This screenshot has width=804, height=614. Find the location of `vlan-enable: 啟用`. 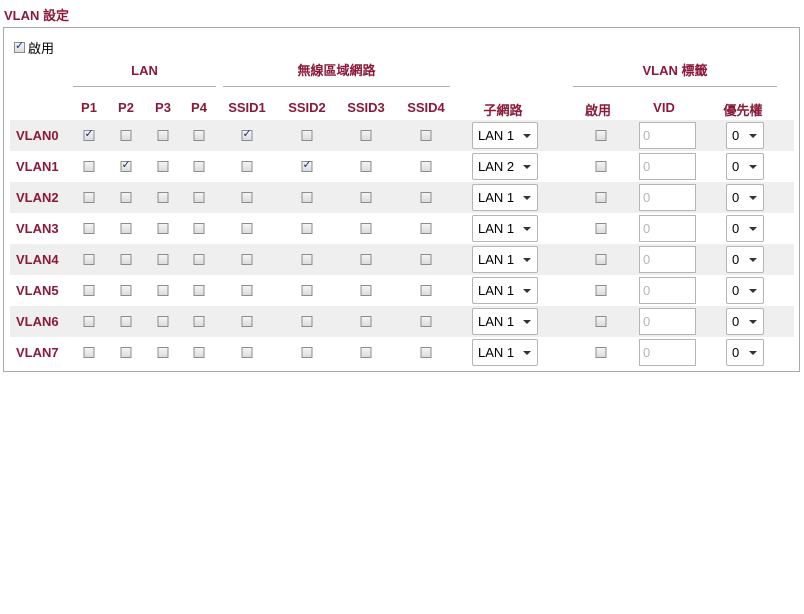

vlan-enable: 啟用 is located at coordinates (34, 47).